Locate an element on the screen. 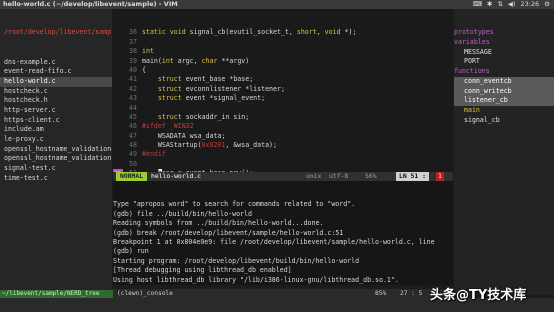 This screenshot has width=554, height=312. tree-file-item: hostcheck.c is located at coordinates (56, 92).